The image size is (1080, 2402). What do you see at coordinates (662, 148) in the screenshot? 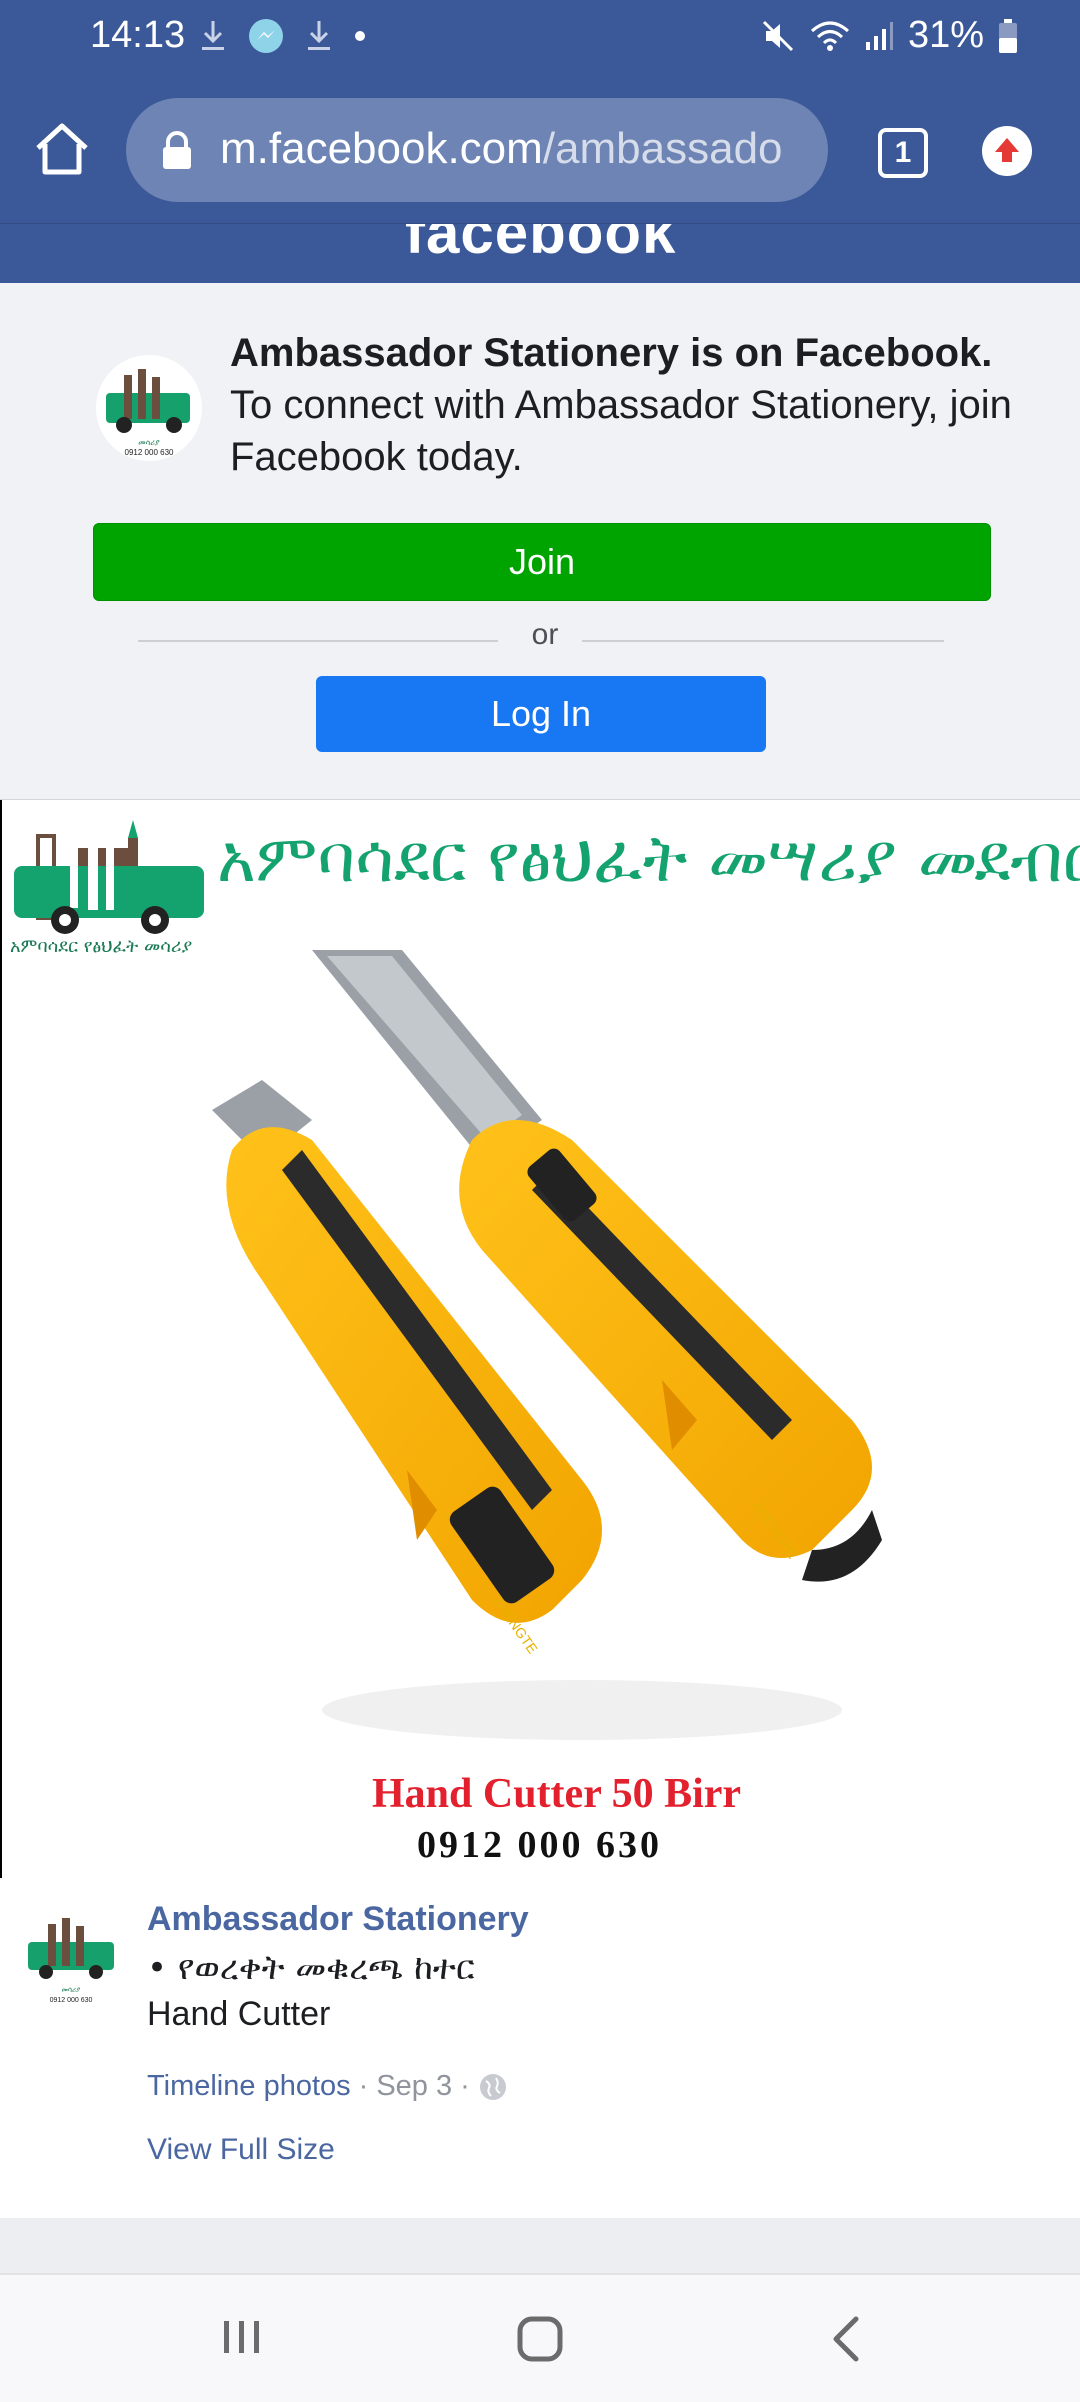
I see `url-path: /ambassado` at bounding box center [662, 148].